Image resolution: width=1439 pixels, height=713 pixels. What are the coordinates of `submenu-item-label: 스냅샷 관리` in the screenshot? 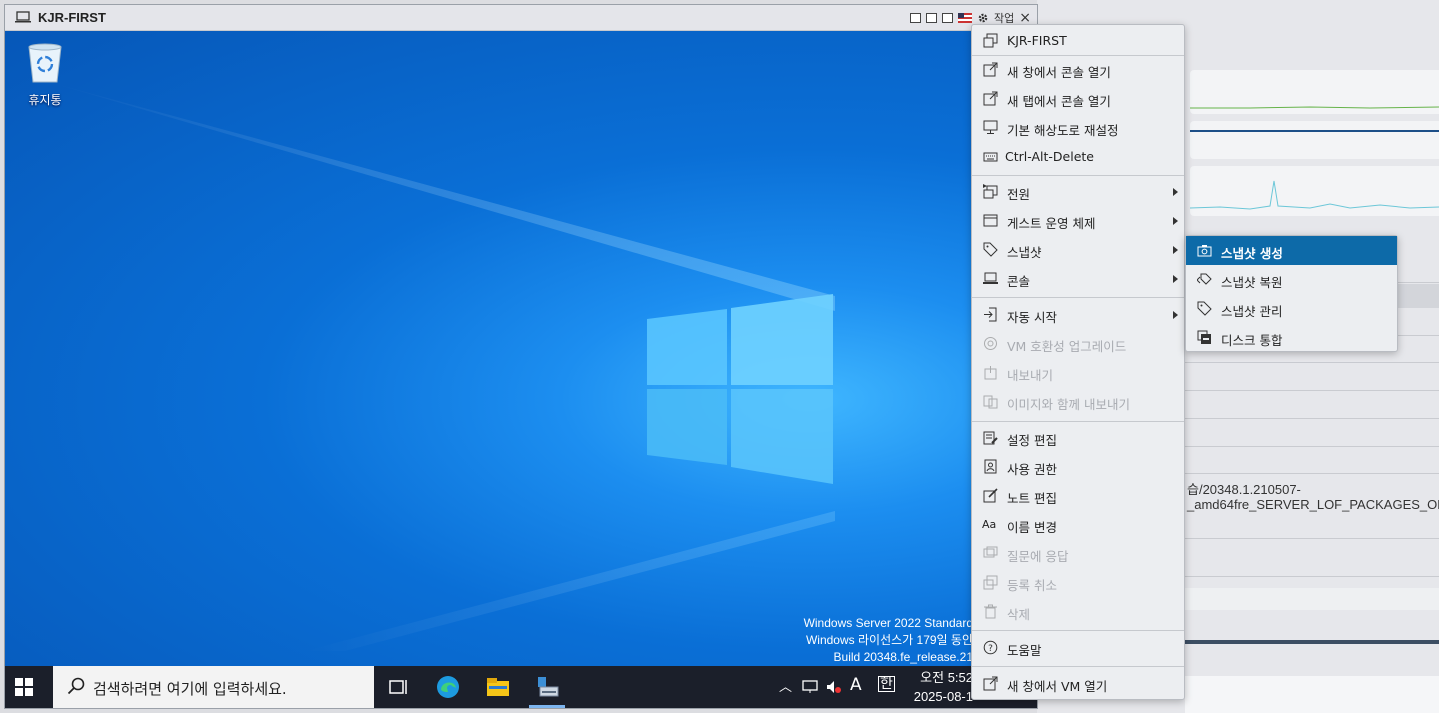 It's located at (1252, 311).